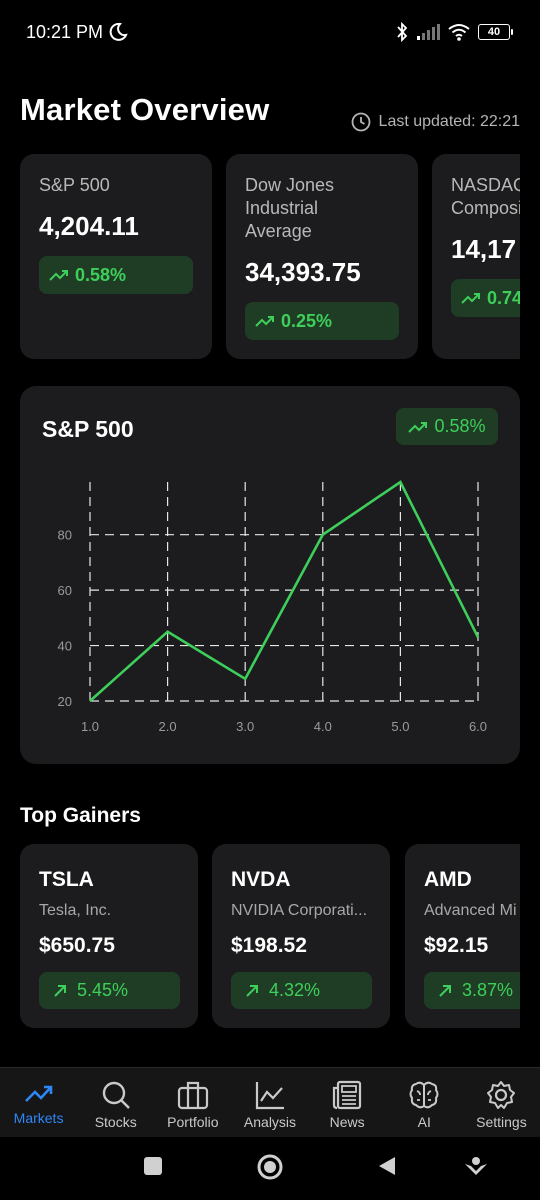 The height and width of the screenshot is (1200, 540). What do you see at coordinates (66, 879) in the screenshot?
I see `ticker: TSLA` at bounding box center [66, 879].